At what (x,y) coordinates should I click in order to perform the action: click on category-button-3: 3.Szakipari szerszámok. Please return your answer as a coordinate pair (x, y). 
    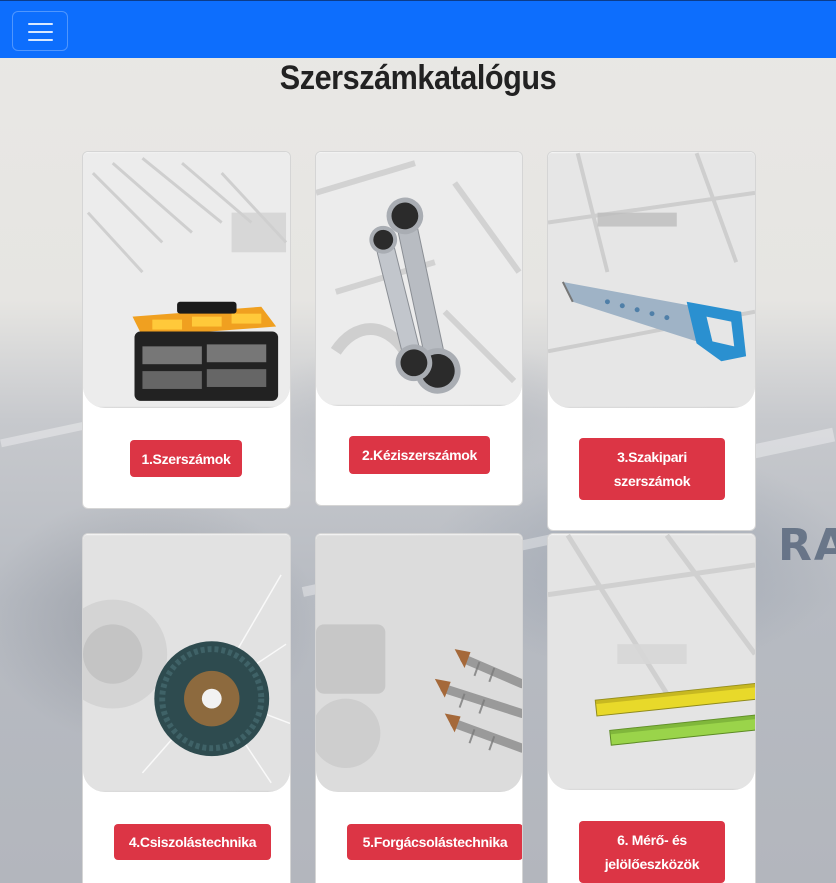
    Looking at the image, I should click on (652, 469).